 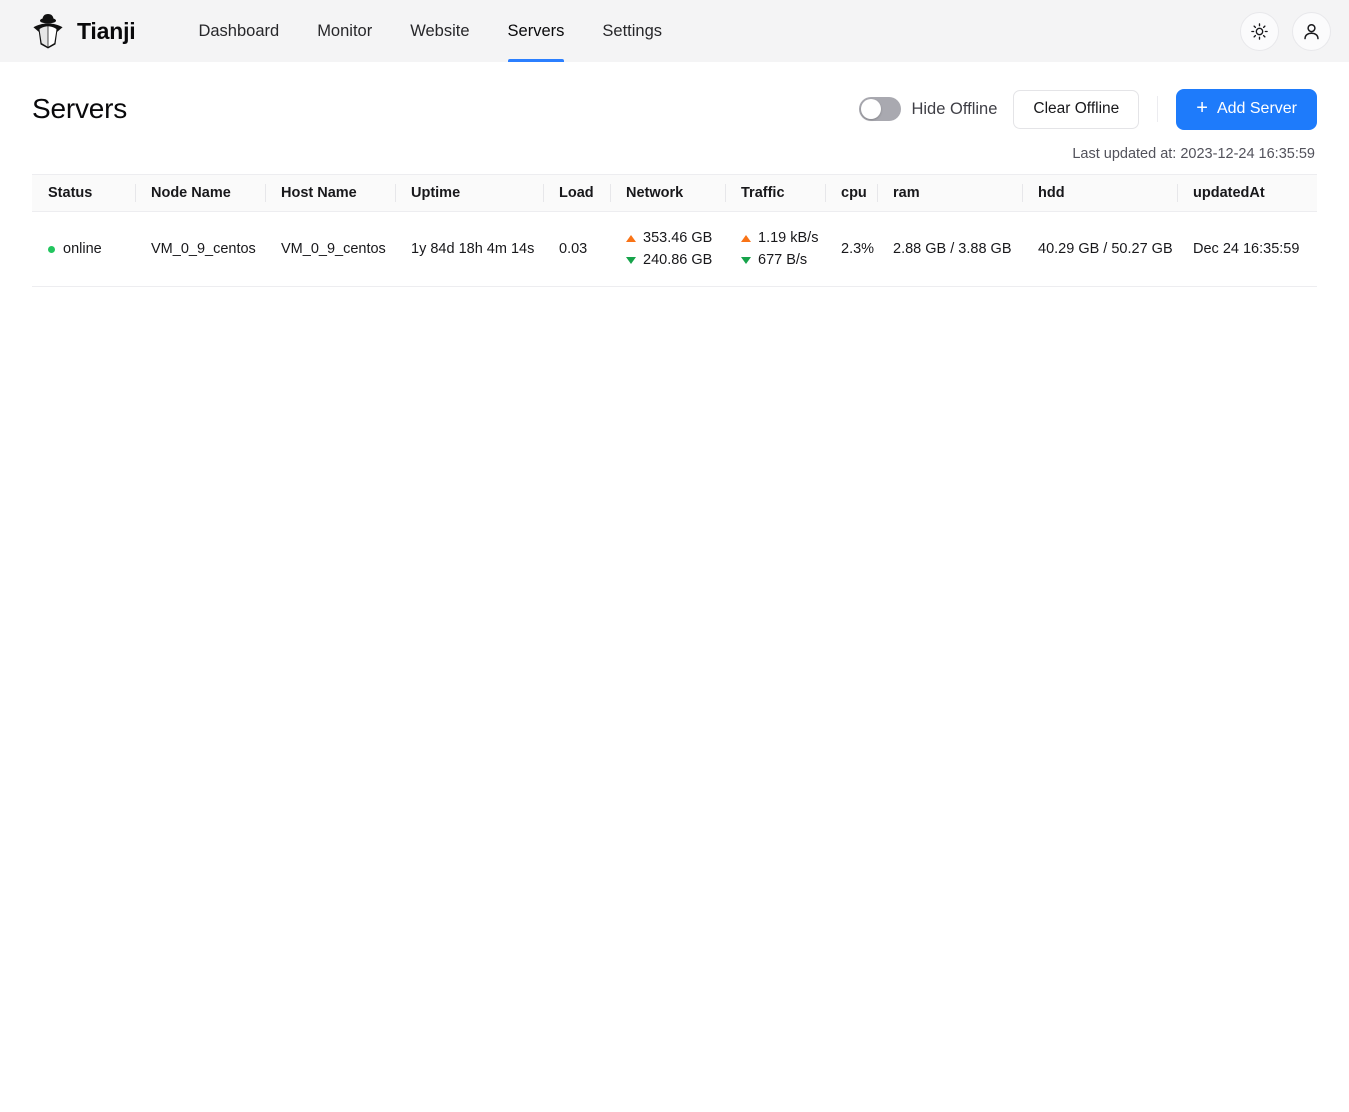 I want to click on sun-icon, so click(x=1259, y=31).